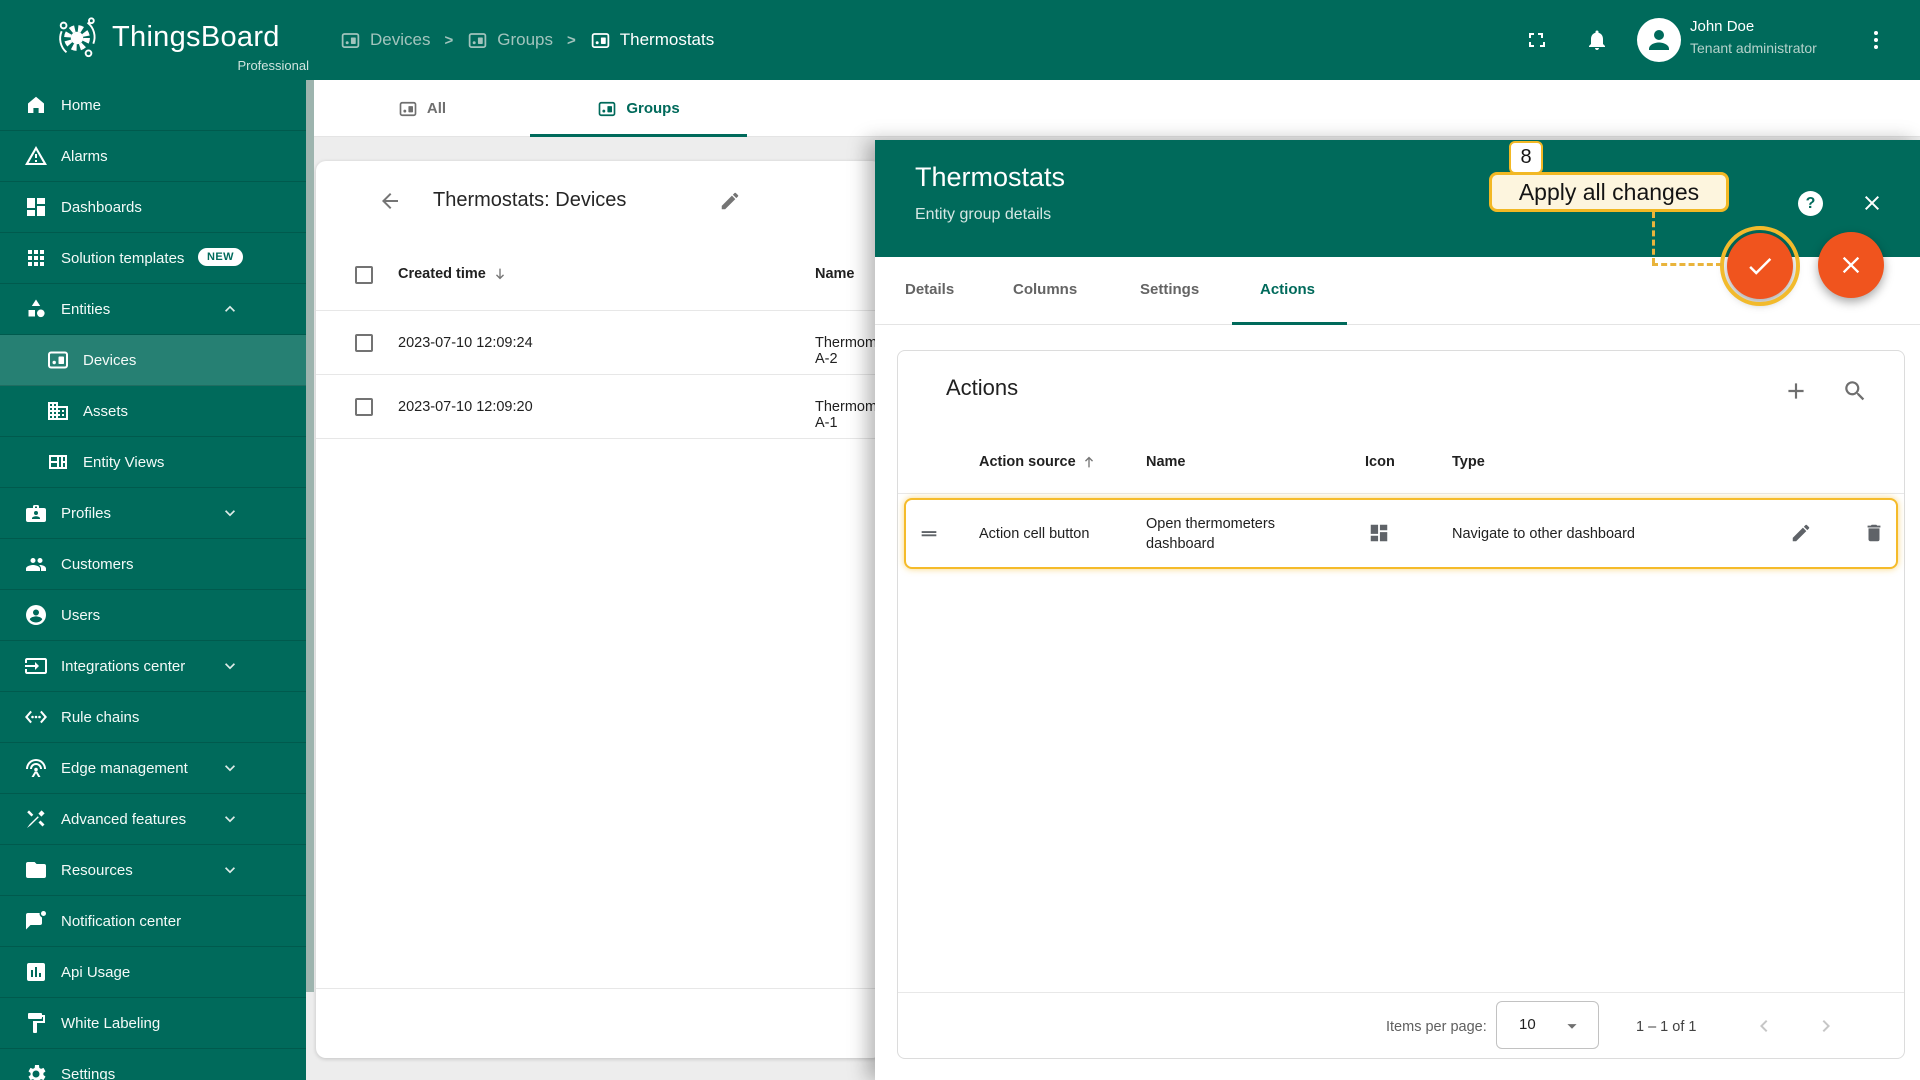 The image size is (1920, 1080). I want to click on tab-details: Details, so click(929, 289).